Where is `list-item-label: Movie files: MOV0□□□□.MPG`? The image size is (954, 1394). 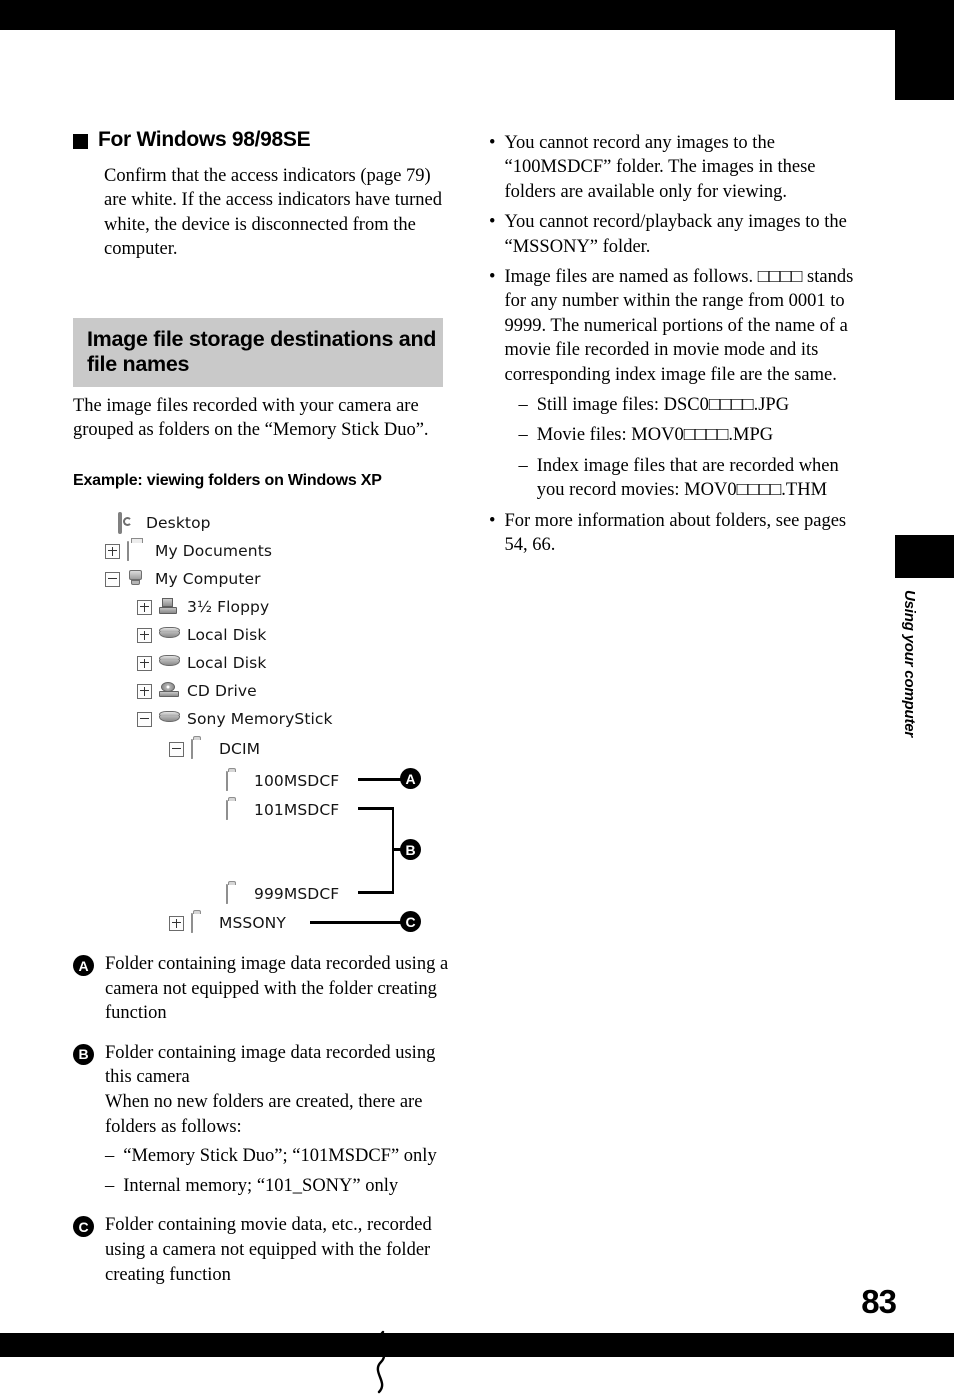 list-item-label: Movie files: MOV0□□□□.MPG is located at coordinates (655, 435).